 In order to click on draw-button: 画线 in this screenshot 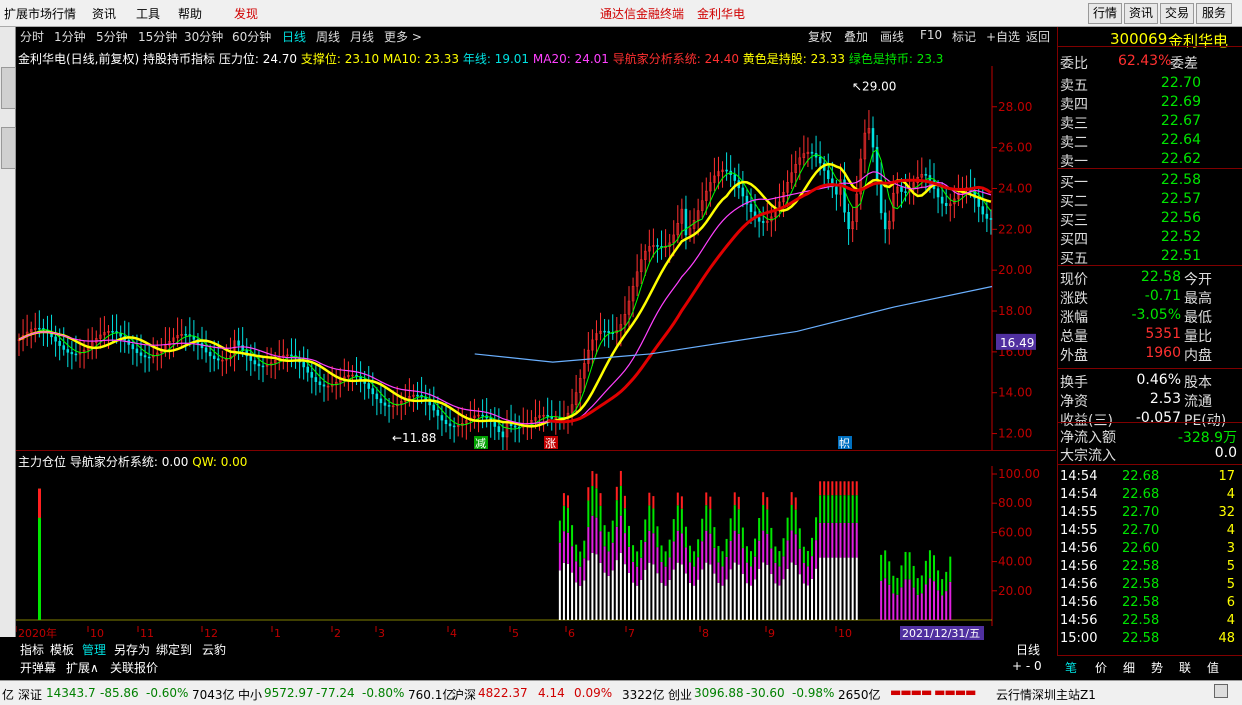, I will do `click(892, 36)`.